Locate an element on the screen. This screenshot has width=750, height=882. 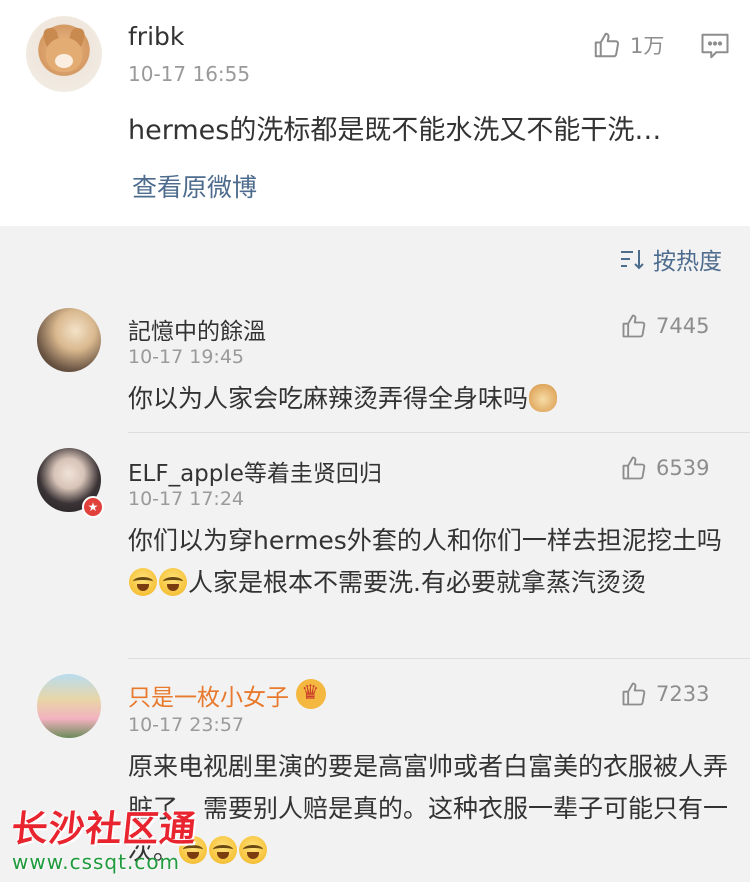
comment-like-button: 7233 is located at coordinates (664, 694).